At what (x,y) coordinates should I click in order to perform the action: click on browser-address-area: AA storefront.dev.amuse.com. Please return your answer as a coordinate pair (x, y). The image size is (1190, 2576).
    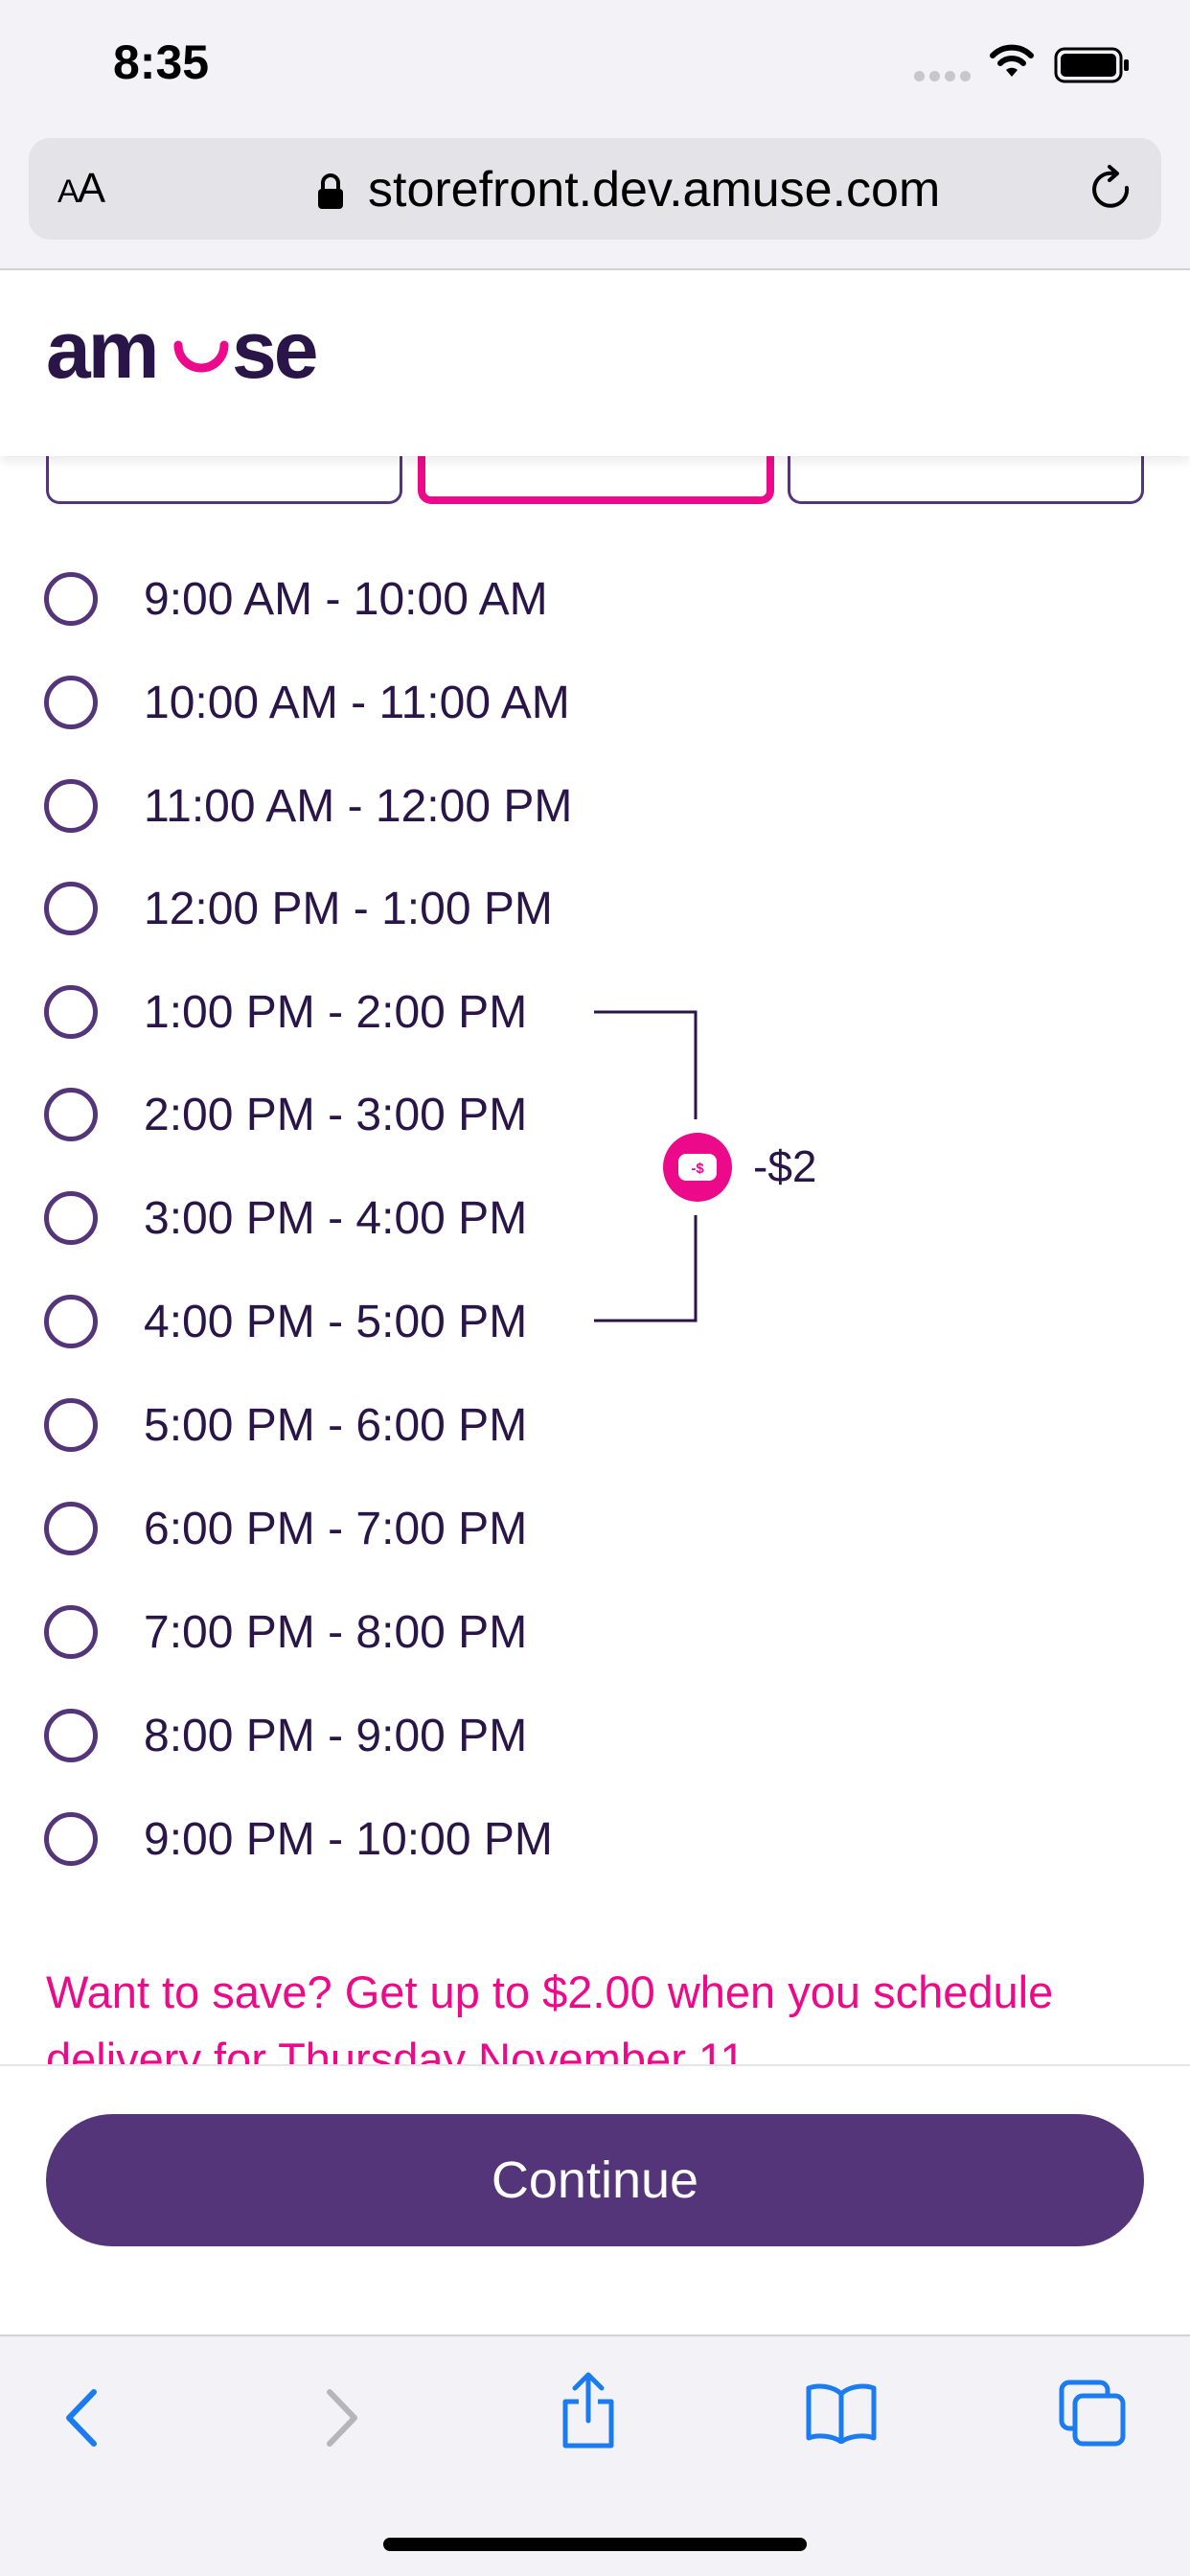
    Looking at the image, I should click on (595, 202).